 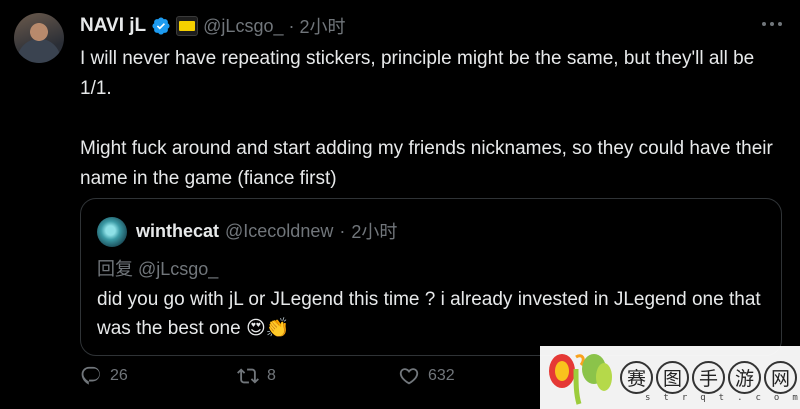 What do you see at coordinates (248, 376) in the screenshot?
I see `retweet-icon` at bounding box center [248, 376].